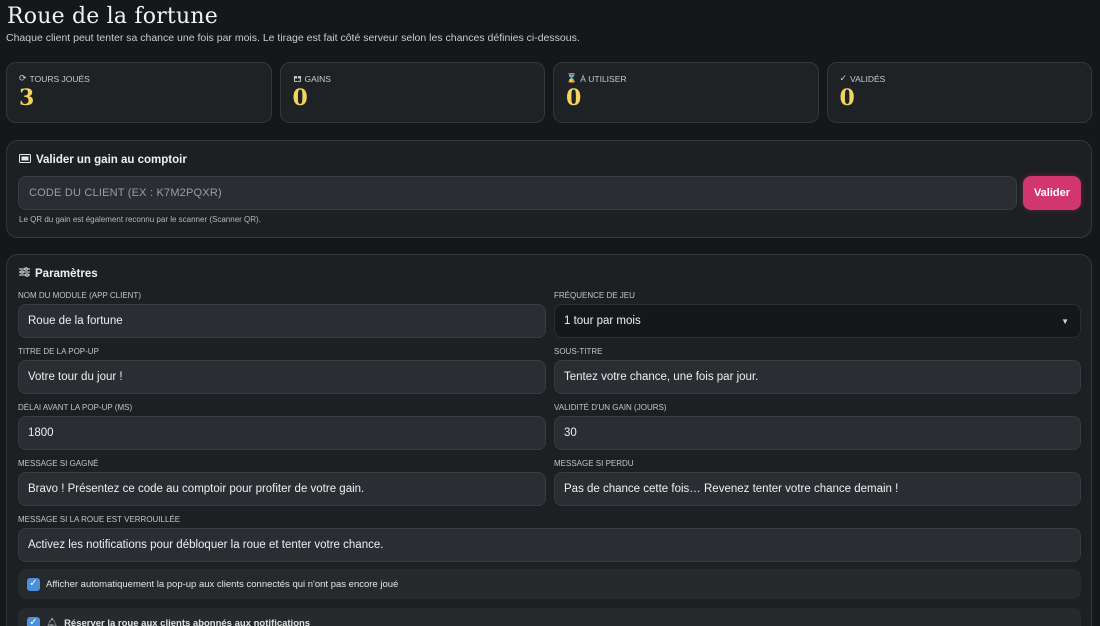 The height and width of the screenshot is (626, 1100). What do you see at coordinates (59, 78) in the screenshot?
I see `stat-label: TOURS JOUÉS` at bounding box center [59, 78].